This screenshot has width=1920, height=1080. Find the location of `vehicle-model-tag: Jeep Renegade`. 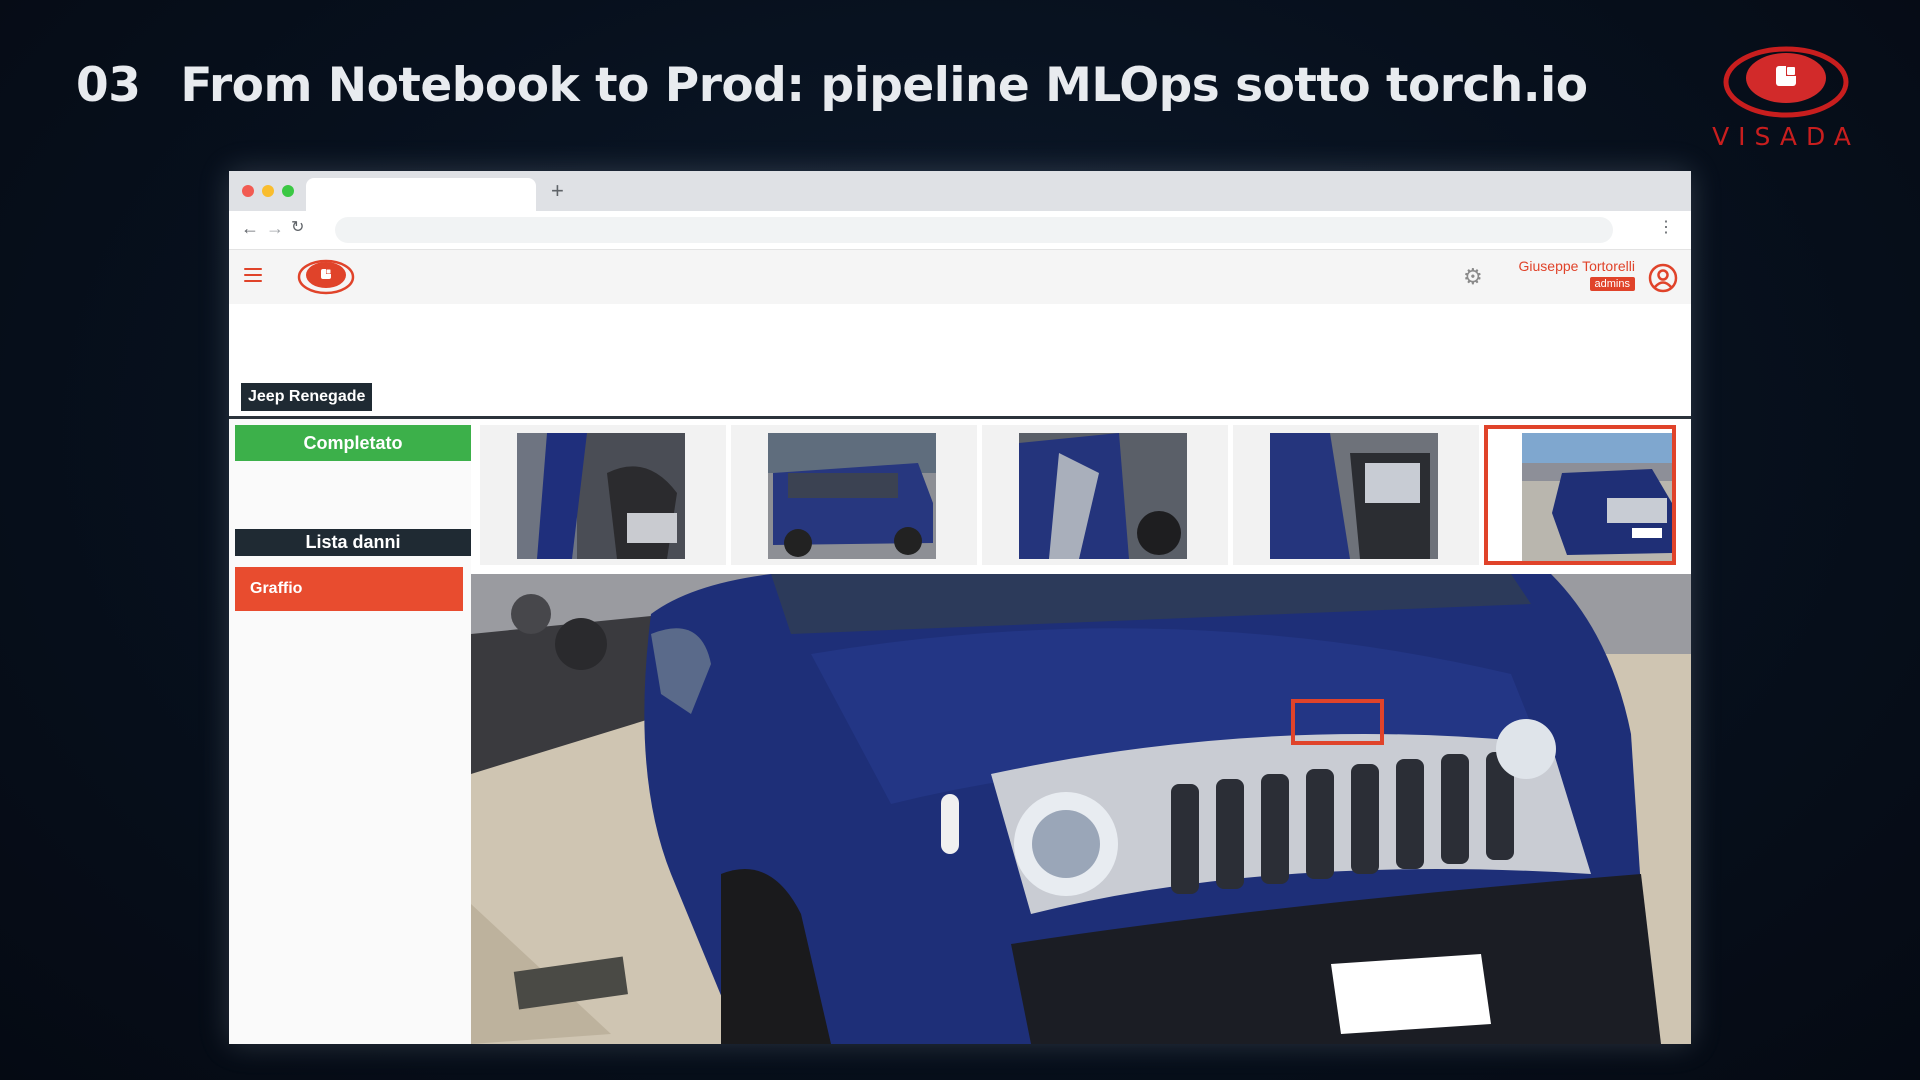

vehicle-model-tag: Jeep Renegade is located at coordinates (307, 397).